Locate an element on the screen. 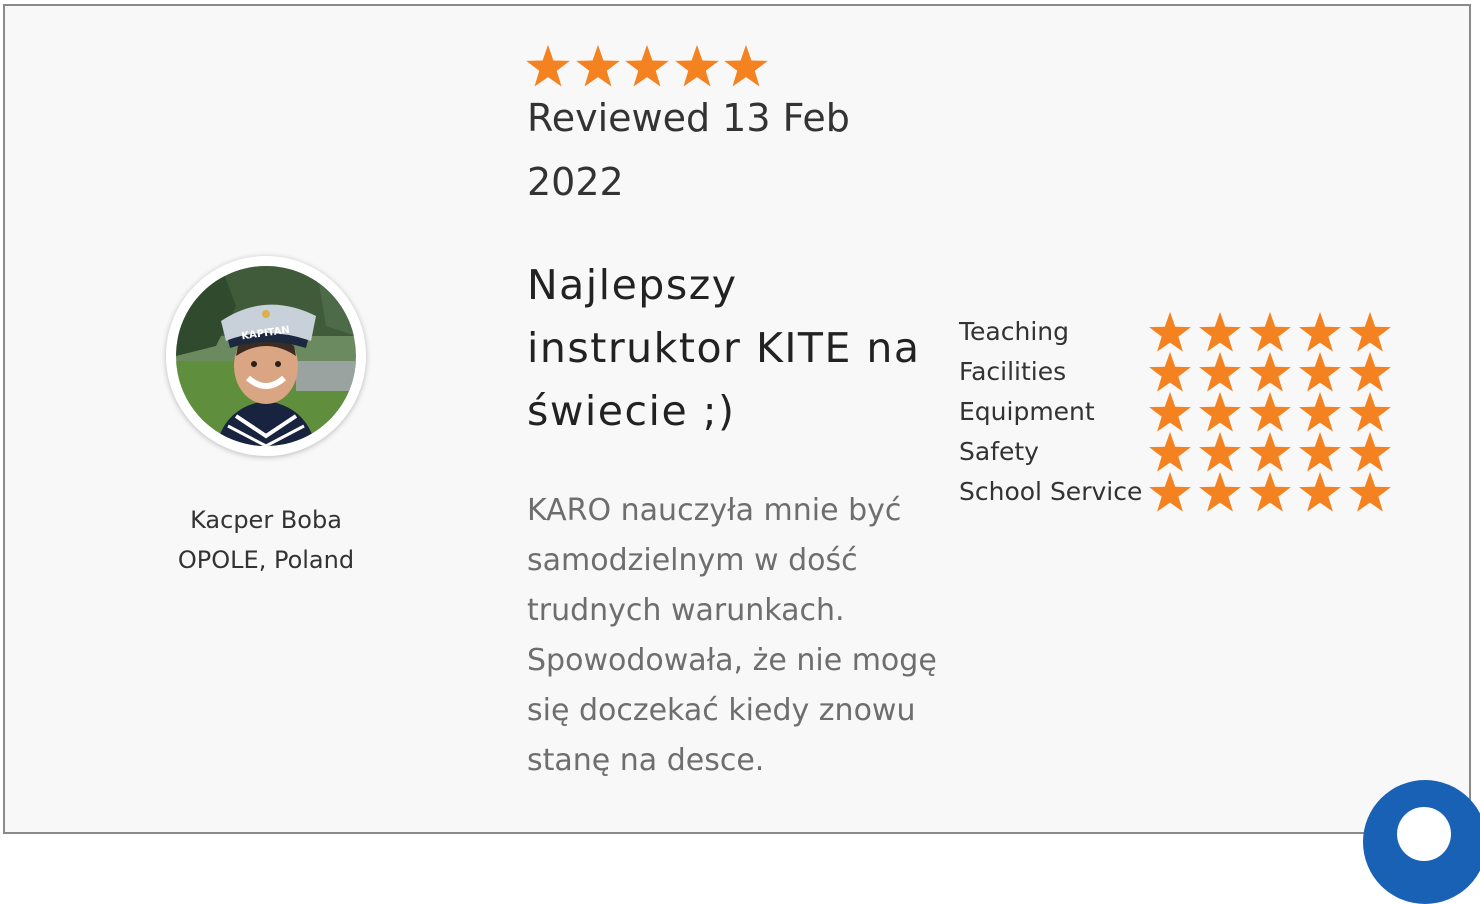  chat-bubble-inner is located at coordinates (1424, 834).